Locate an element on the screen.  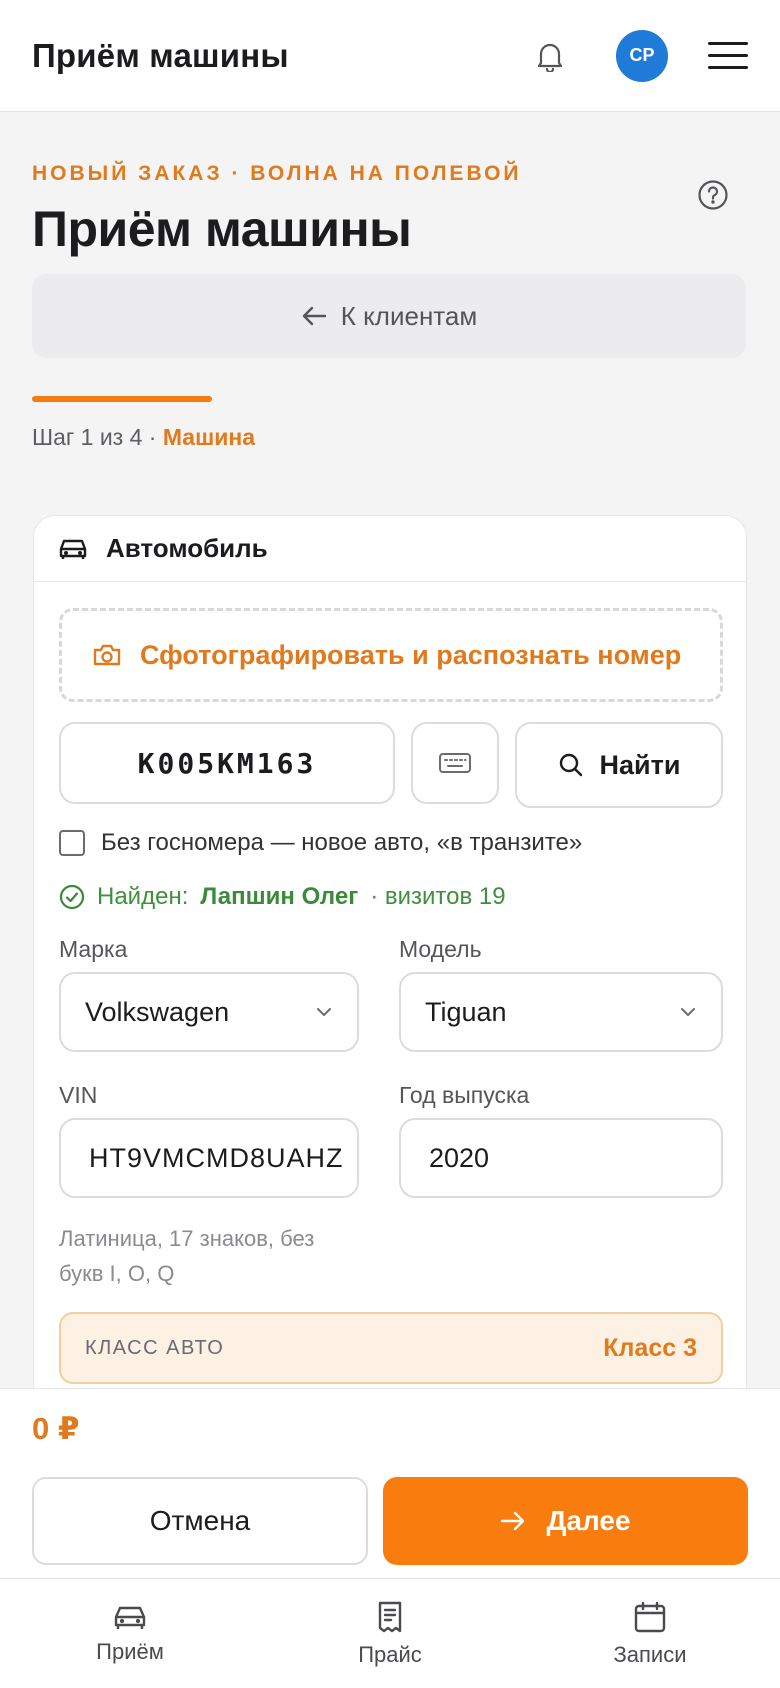
find-label: Найти is located at coordinates (640, 764).